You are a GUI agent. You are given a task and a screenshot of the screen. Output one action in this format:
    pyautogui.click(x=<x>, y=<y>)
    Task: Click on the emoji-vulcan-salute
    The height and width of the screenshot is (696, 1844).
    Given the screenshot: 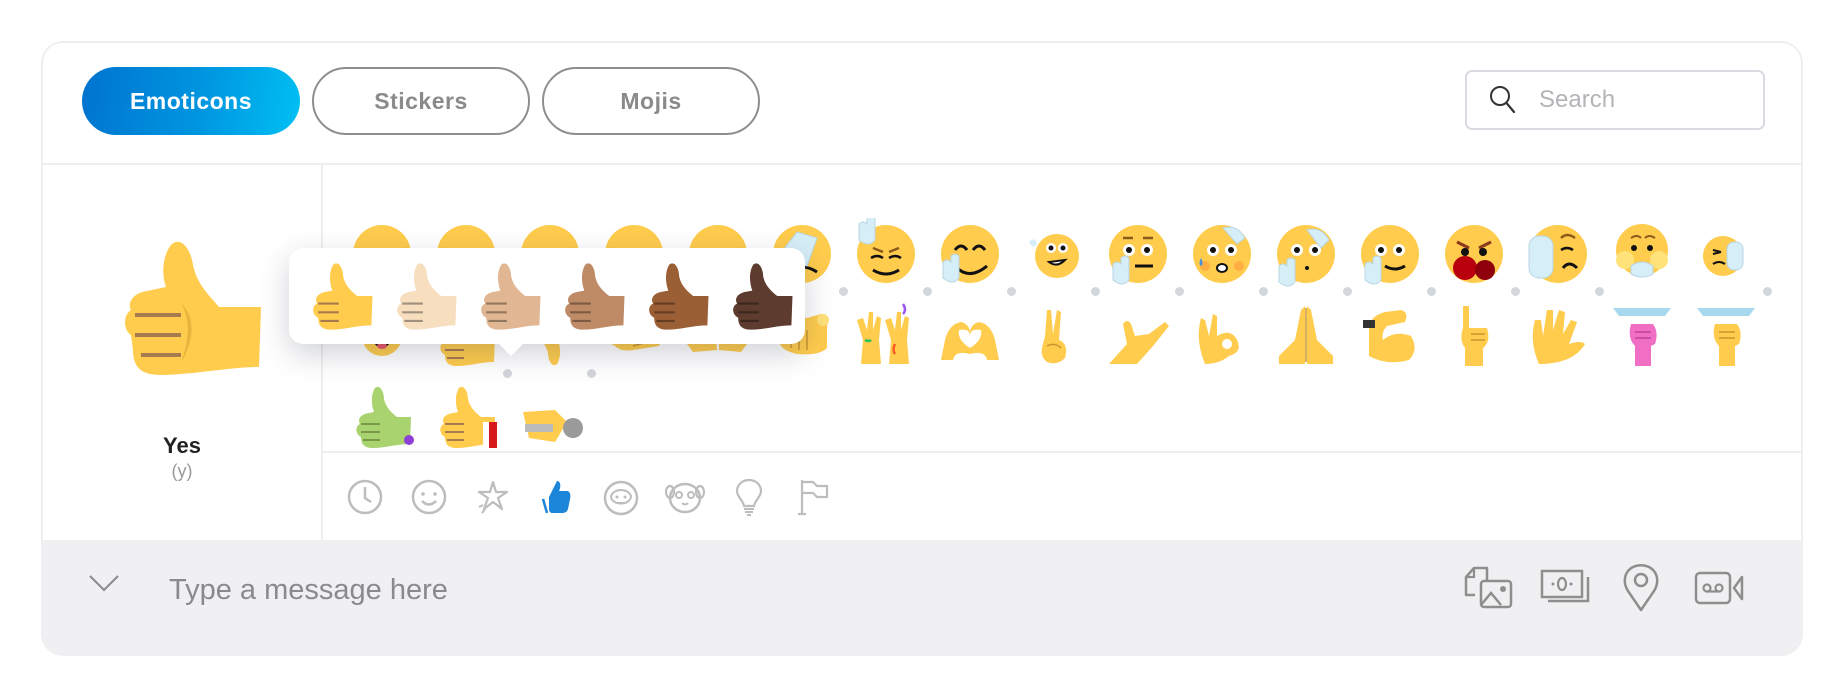 What is the action you would take?
    pyautogui.click(x=1558, y=335)
    